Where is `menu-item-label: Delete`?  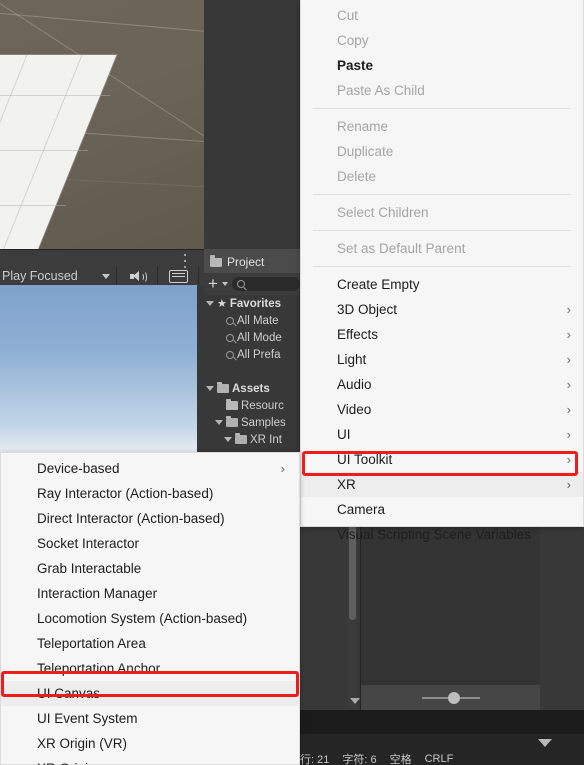
menu-item-label: Delete is located at coordinates (357, 176).